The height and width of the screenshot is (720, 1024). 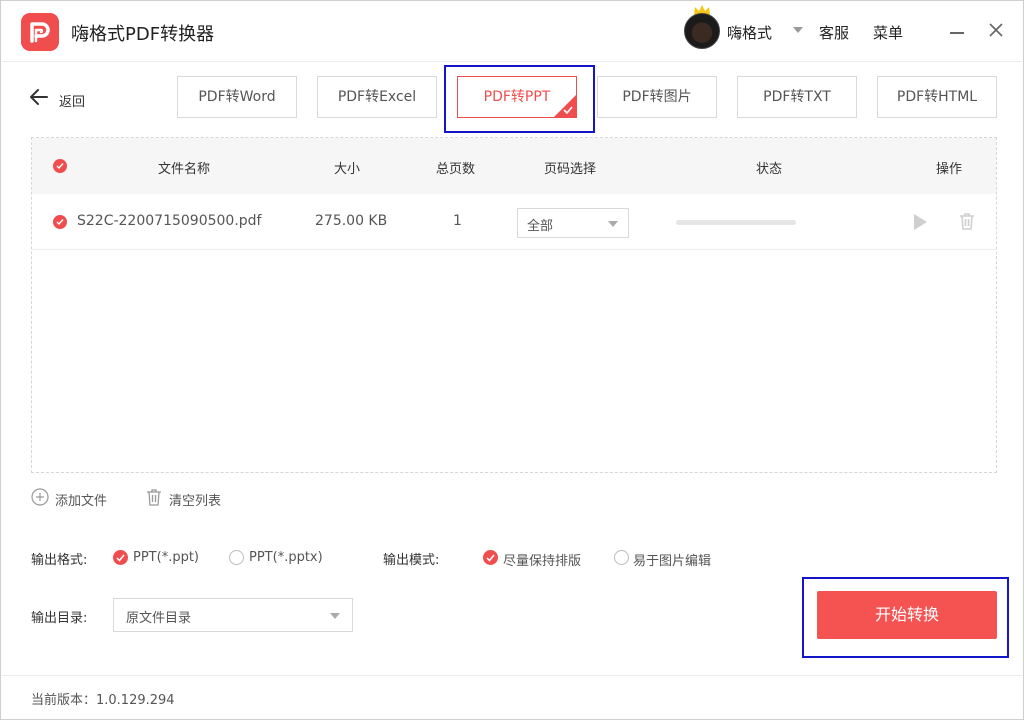 What do you see at coordinates (797, 97) in the screenshot?
I see `tab-pdf-to-txt: PDF转TXT` at bounding box center [797, 97].